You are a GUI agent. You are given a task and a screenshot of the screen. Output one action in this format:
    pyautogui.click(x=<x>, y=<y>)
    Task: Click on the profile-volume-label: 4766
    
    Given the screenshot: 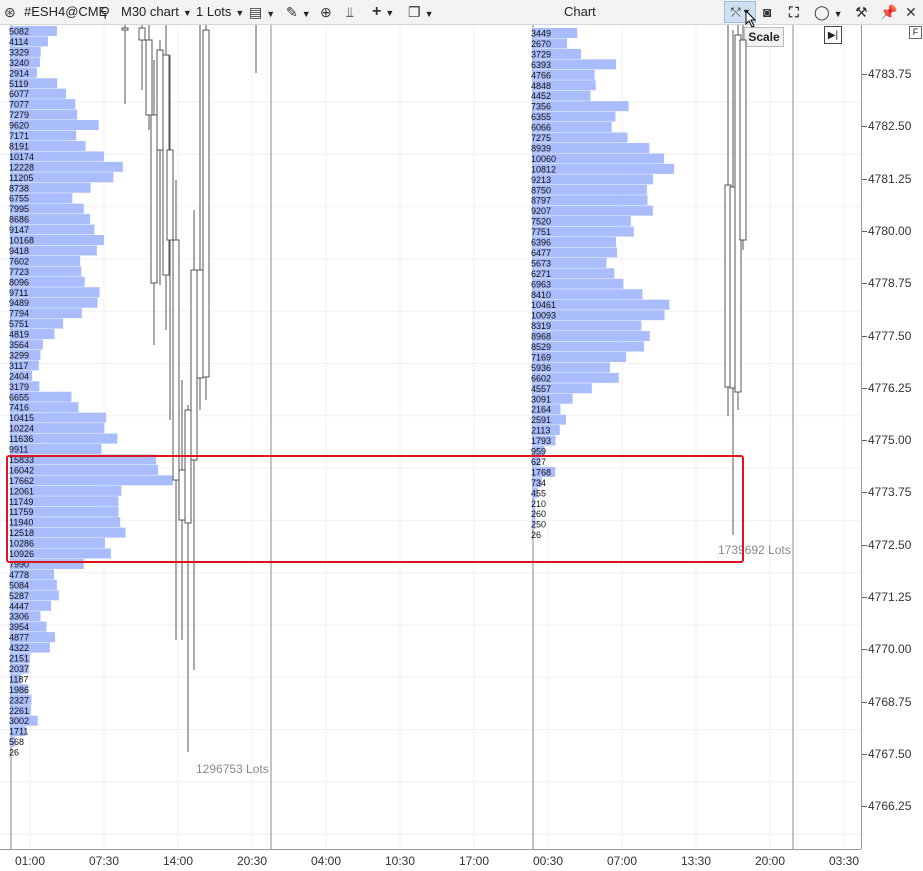 What is the action you would take?
    pyautogui.click(x=541, y=75)
    